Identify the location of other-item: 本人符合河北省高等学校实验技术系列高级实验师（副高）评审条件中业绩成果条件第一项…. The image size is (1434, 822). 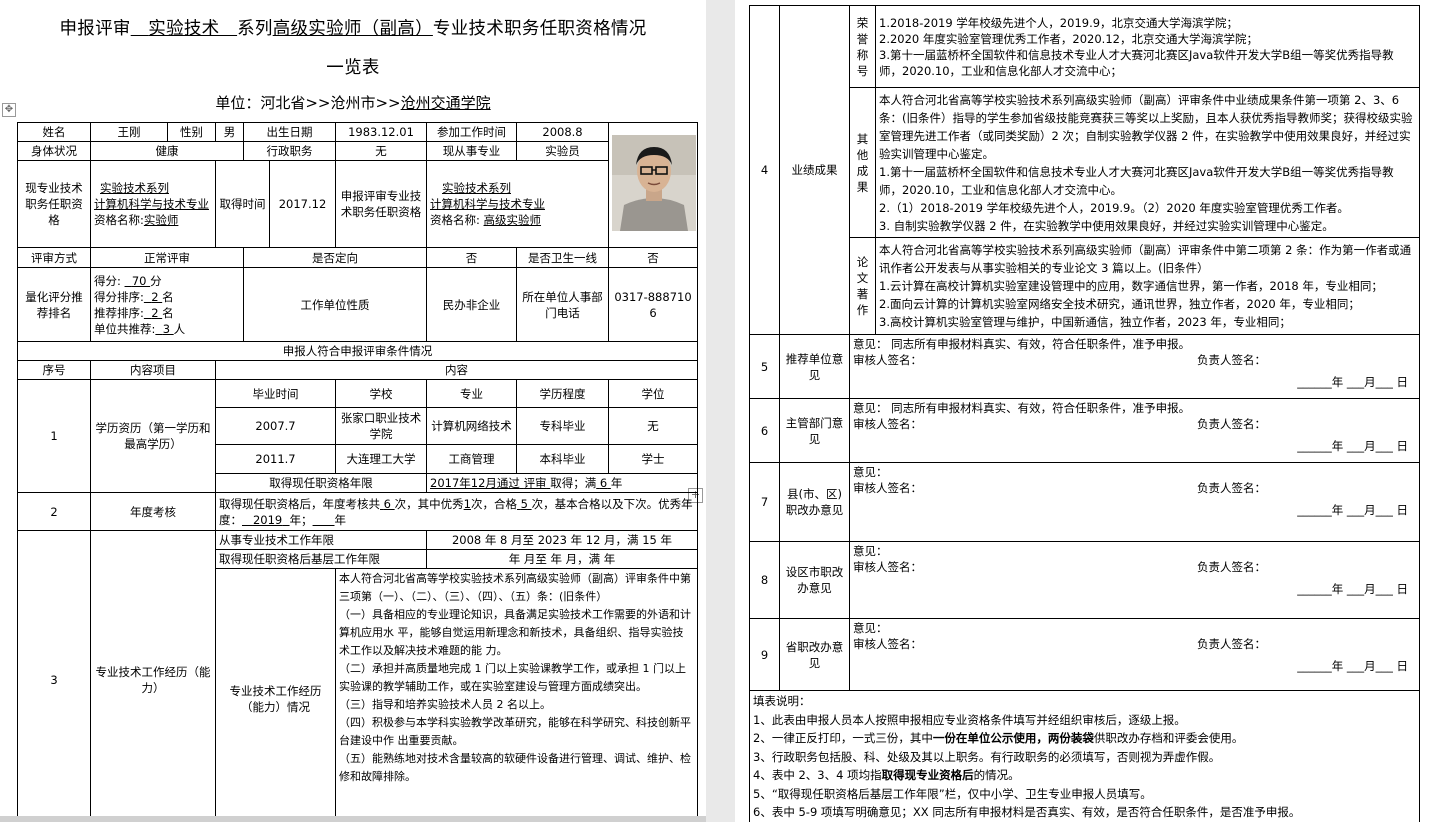
(1146, 126).